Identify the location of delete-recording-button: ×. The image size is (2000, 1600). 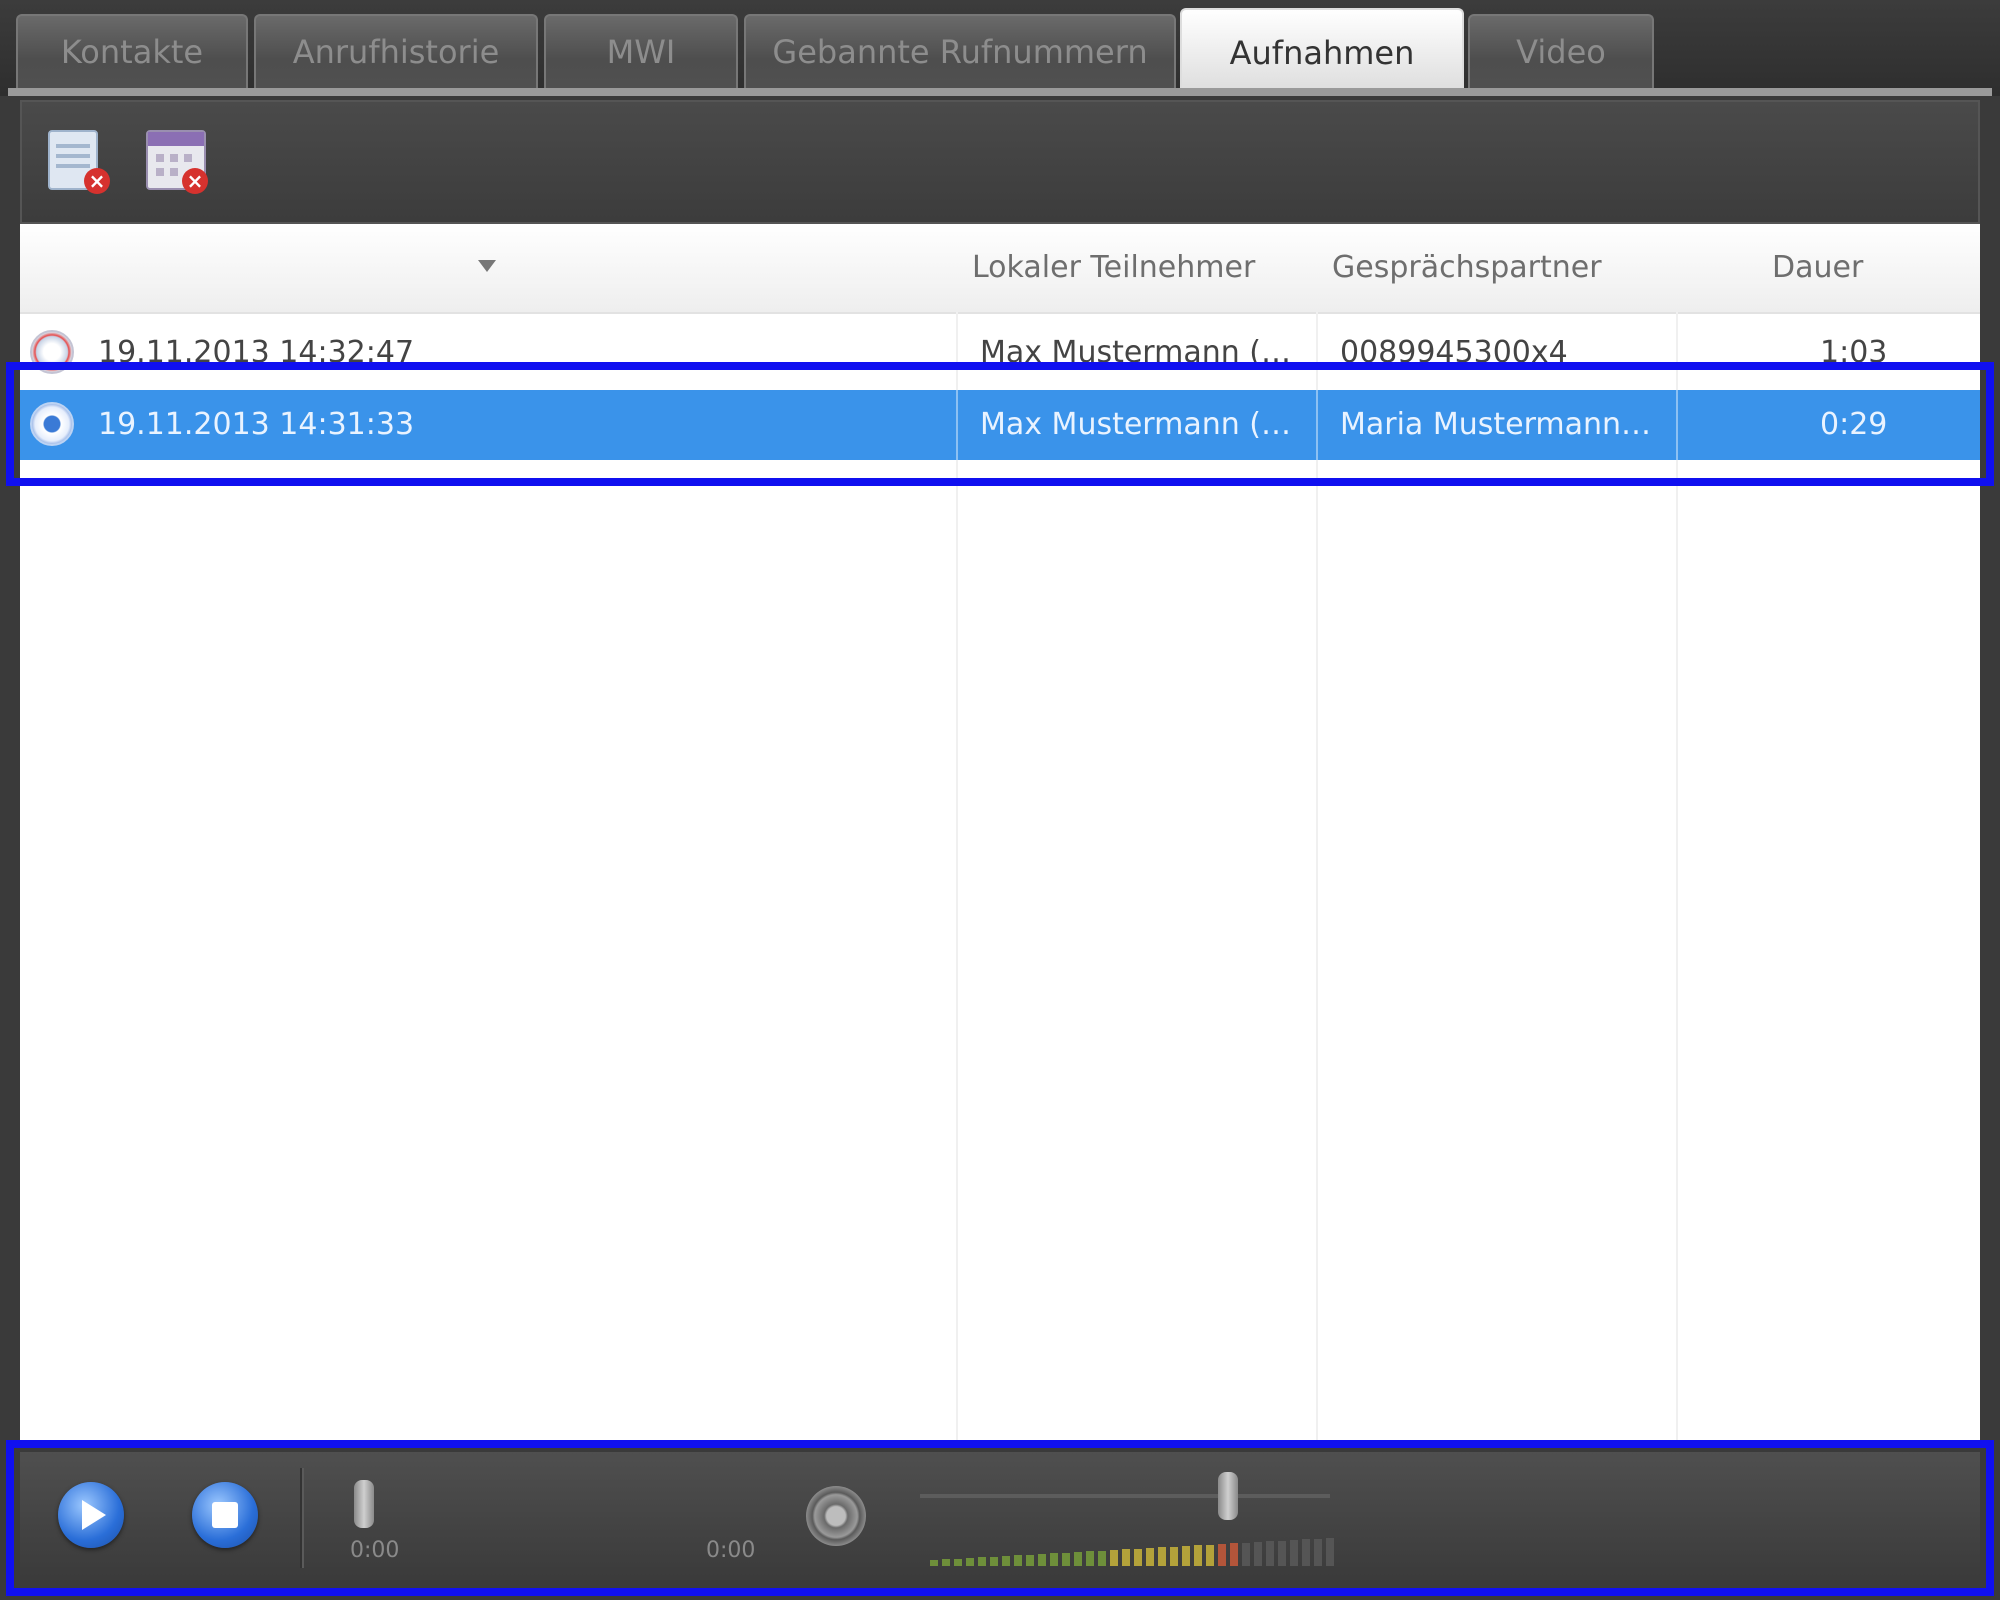
(77, 161).